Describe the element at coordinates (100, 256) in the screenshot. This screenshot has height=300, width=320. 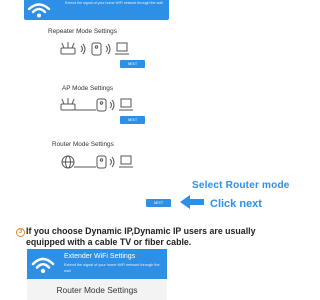
I see `extender-title: Extender WiFi Settings` at that location.